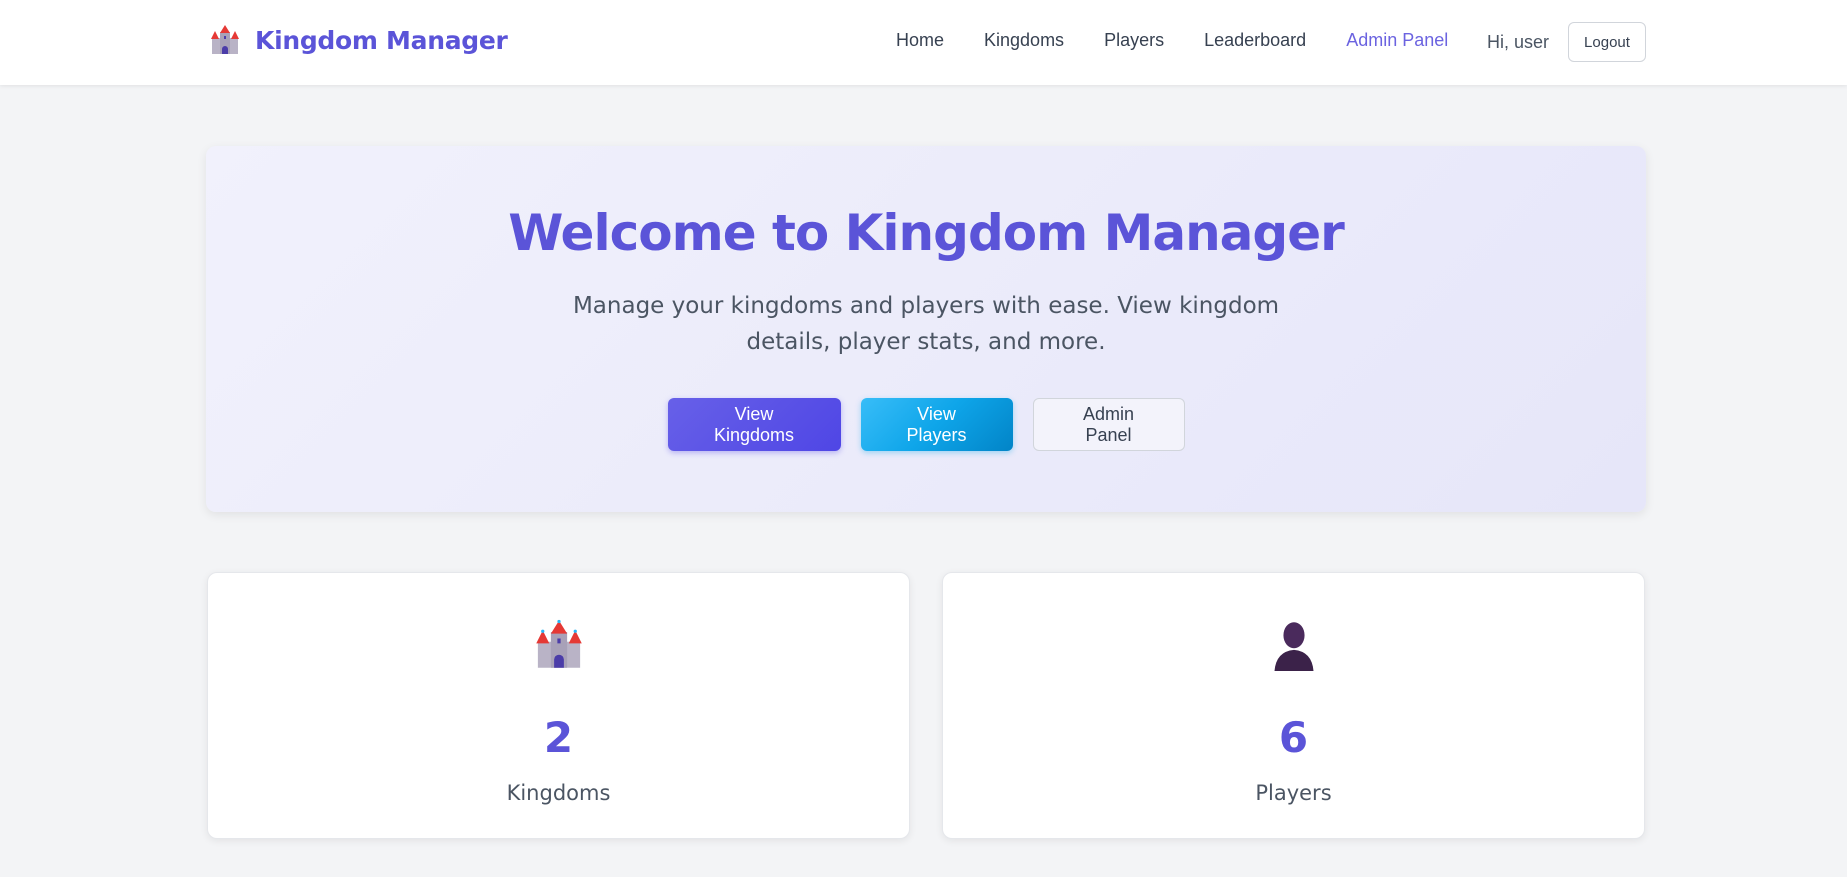 Image resolution: width=1847 pixels, height=877 pixels. Describe the element at coordinates (558, 705) in the screenshot. I see `kingdoms-stat-card: 2 Kingdoms` at that location.